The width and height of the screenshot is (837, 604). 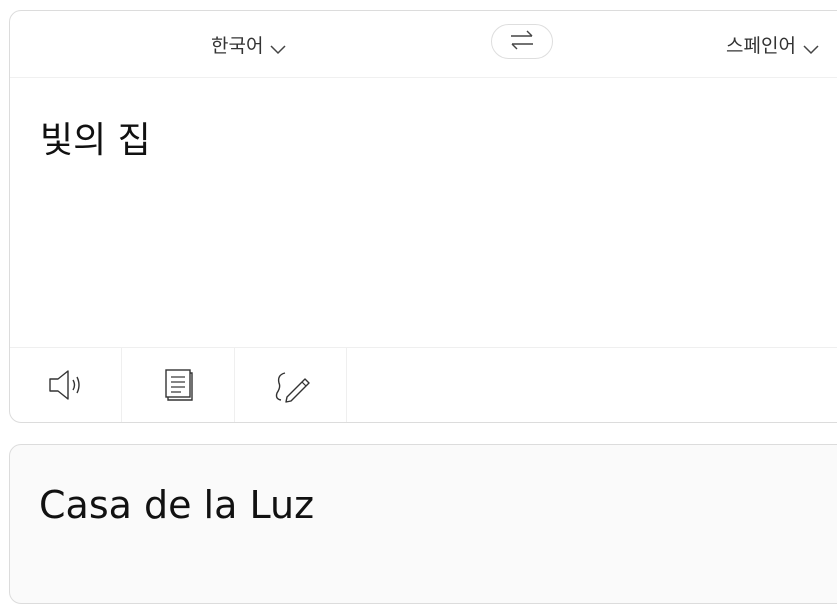 I want to click on target-language-selector: 스페인어, so click(x=773, y=44).